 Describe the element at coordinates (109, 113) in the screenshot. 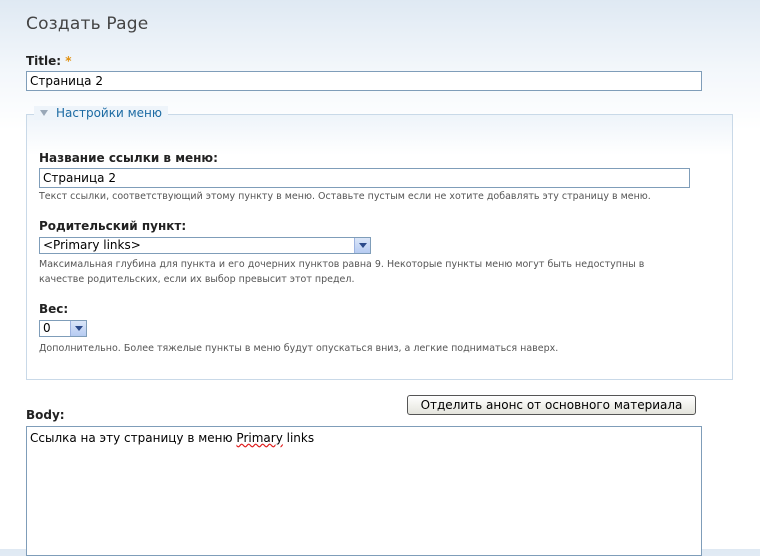

I see `menu-settings-legend-label: Настройки меню` at that location.